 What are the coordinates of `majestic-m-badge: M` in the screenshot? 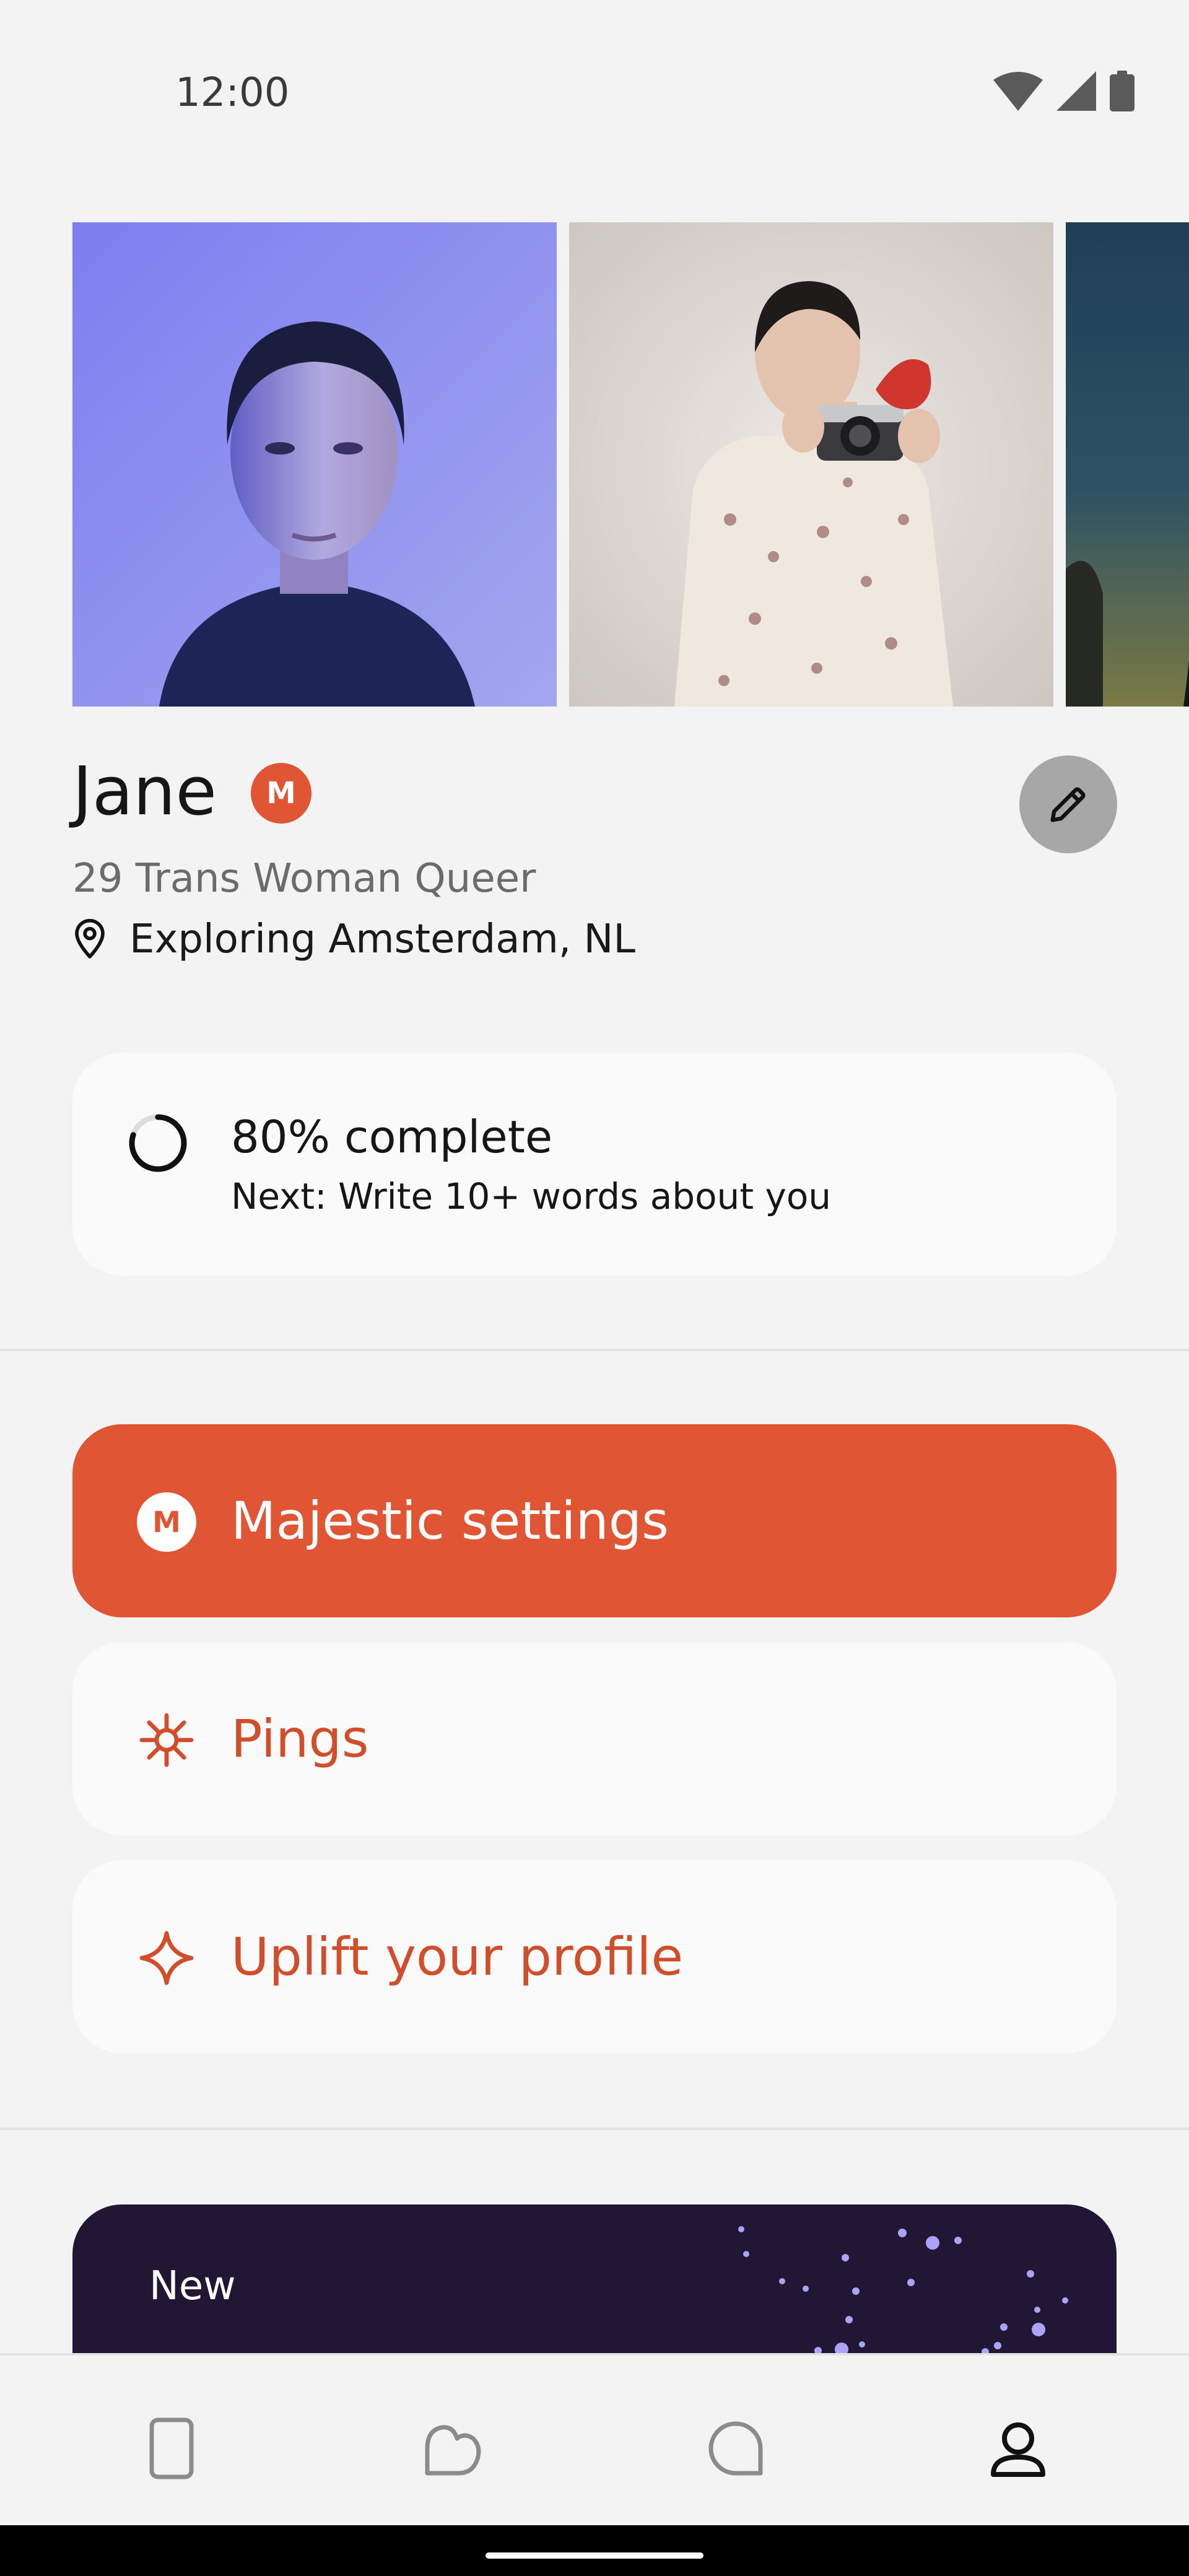 It's located at (166, 1522).